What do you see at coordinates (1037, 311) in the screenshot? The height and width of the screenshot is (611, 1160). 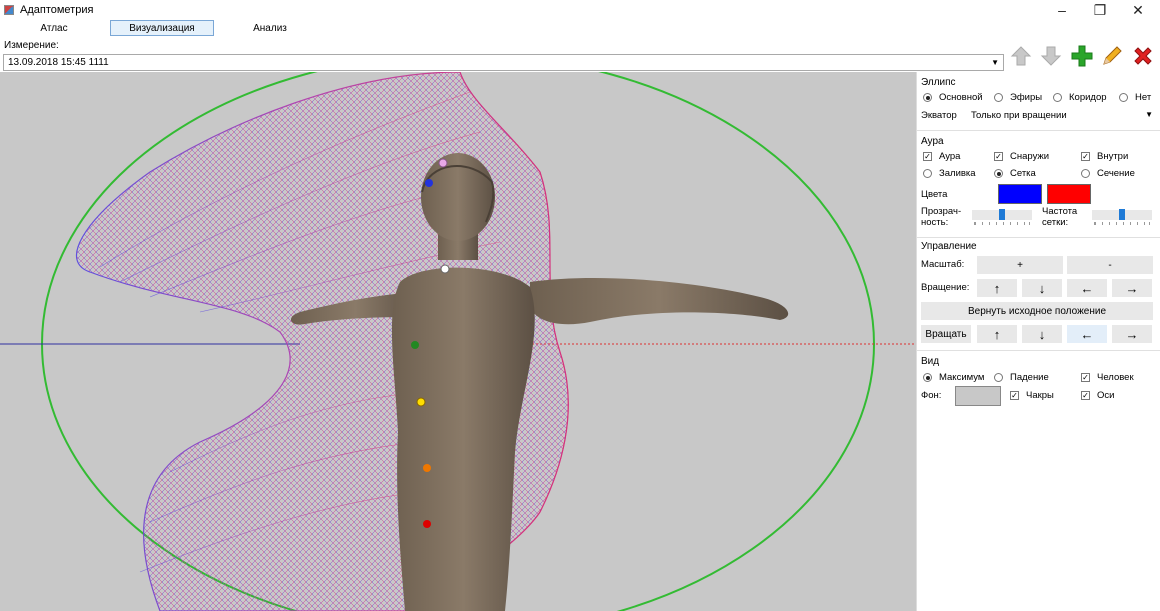 I see `reset-position-button: Вернуть исходное положение` at bounding box center [1037, 311].